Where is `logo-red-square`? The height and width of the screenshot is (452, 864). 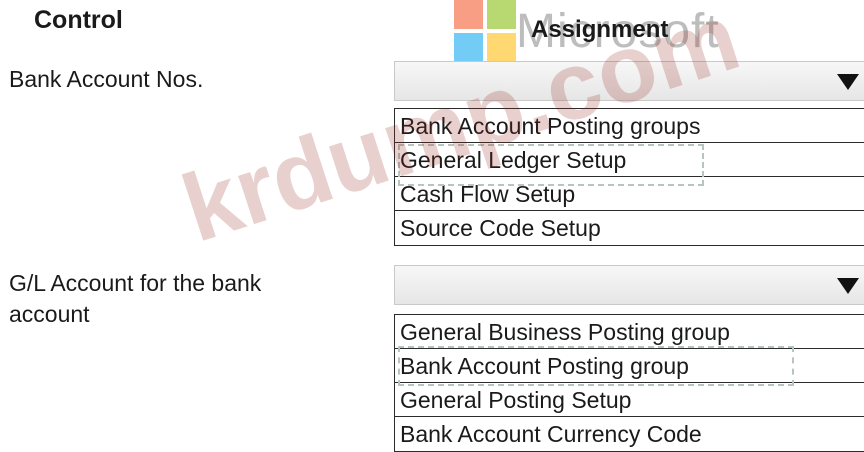 logo-red-square is located at coordinates (468, 14).